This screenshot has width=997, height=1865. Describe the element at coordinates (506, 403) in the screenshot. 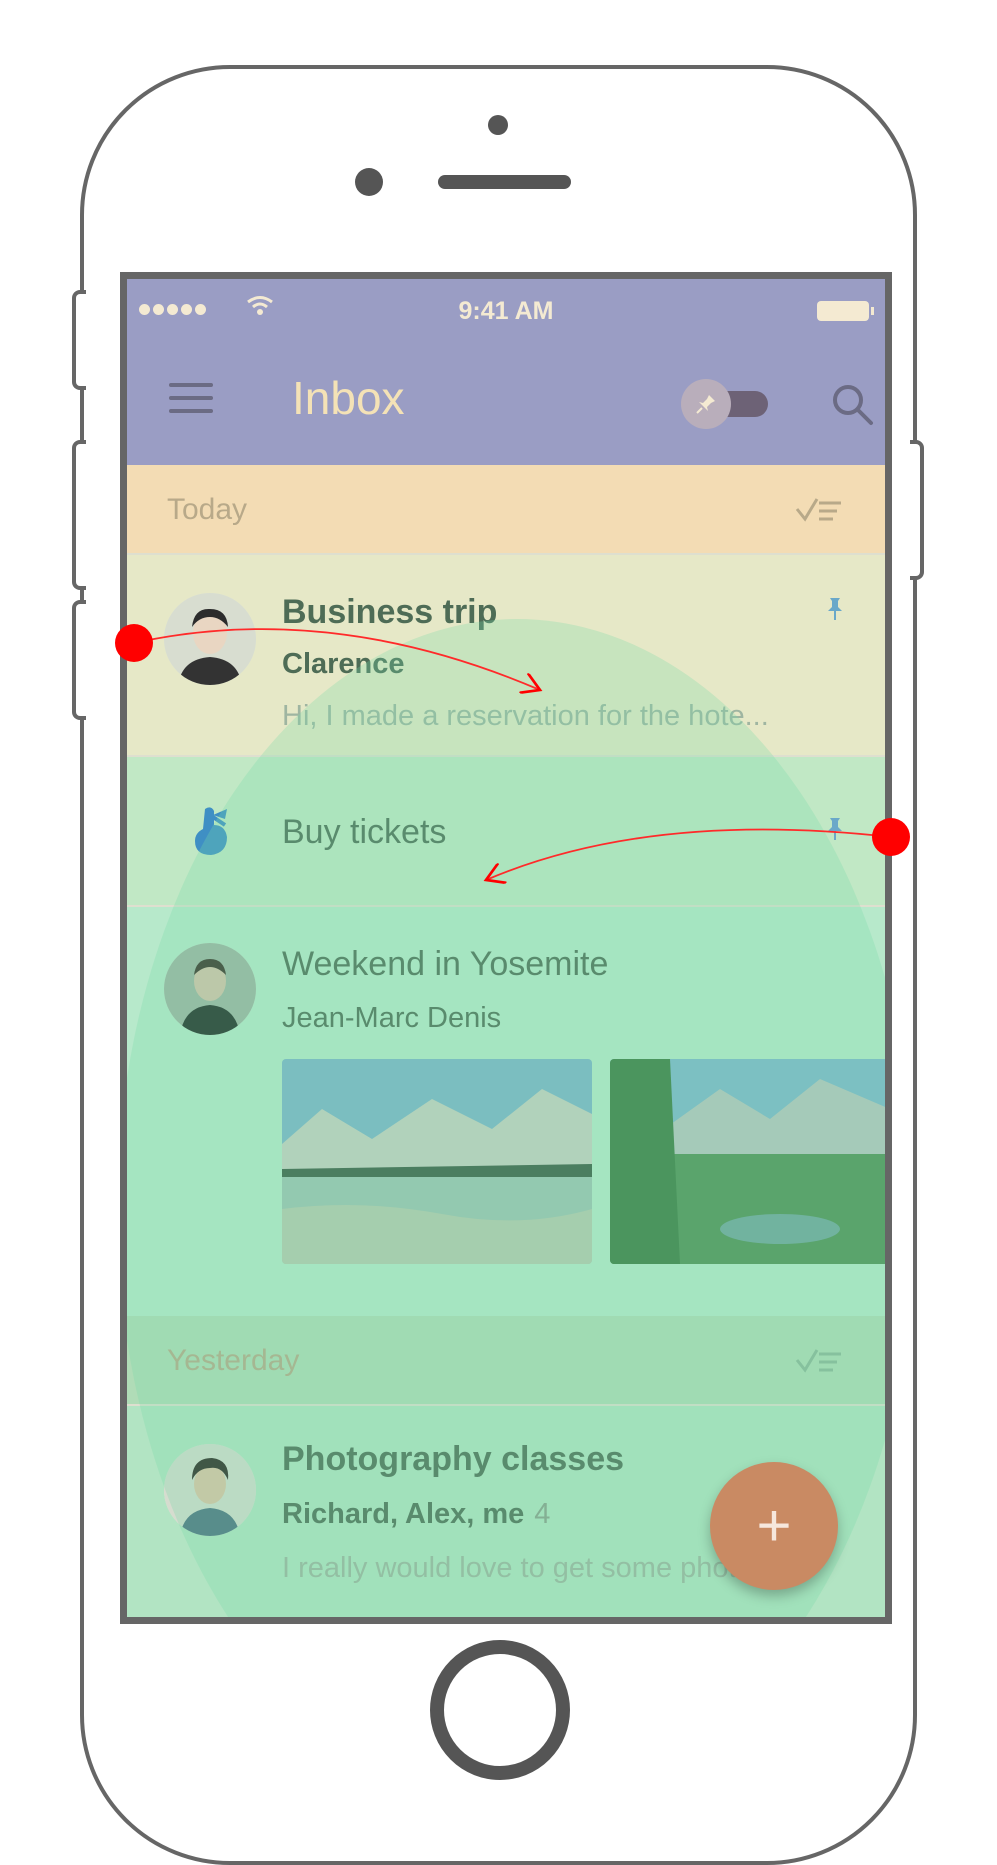

I see `app-bar: Inbox` at that location.